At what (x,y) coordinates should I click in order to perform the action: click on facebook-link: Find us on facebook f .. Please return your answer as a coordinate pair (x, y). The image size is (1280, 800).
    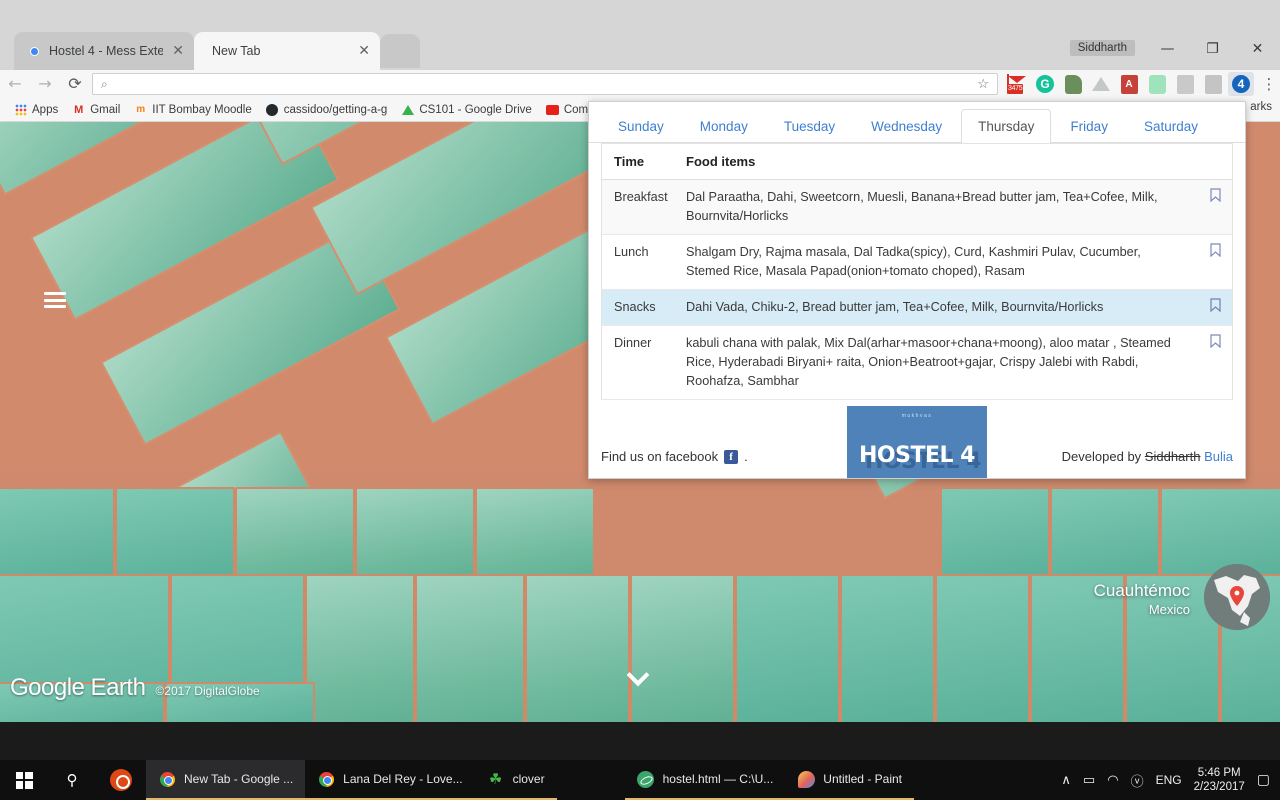
    Looking at the image, I should click on (674, 456).